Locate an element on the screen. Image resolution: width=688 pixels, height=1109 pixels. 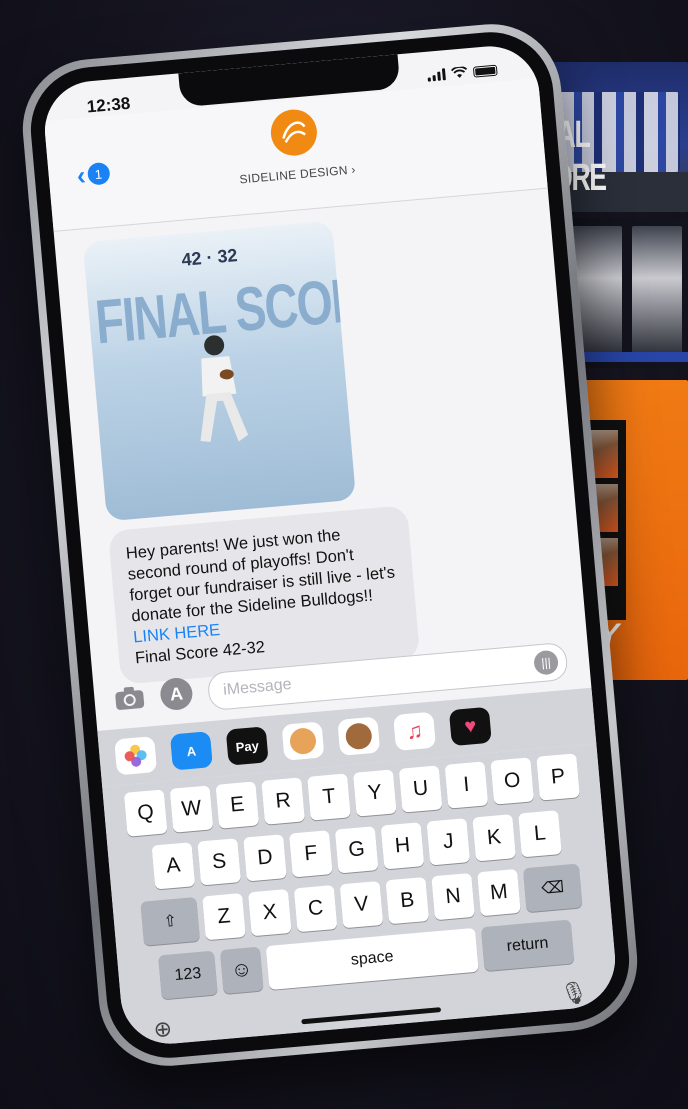
music-icon: ♫ is located at coordinates (415, 731).